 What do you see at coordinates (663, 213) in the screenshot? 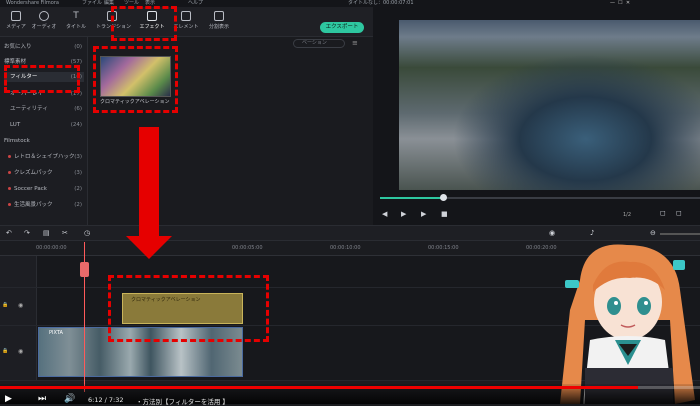
I see `volume-icon: ◻` at bounding box center [663, 213].